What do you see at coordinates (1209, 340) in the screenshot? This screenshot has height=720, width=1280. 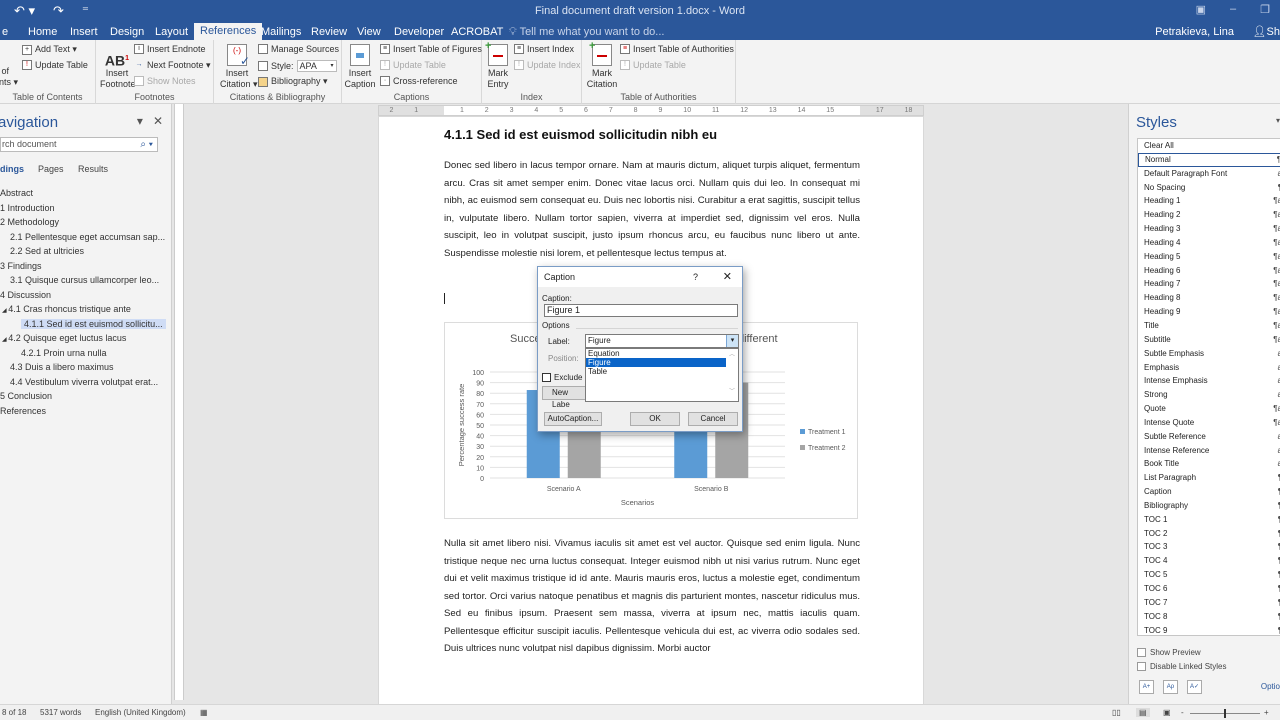 I see `style-item: Subtitle ¶a` at bounding box center [1209, 340].